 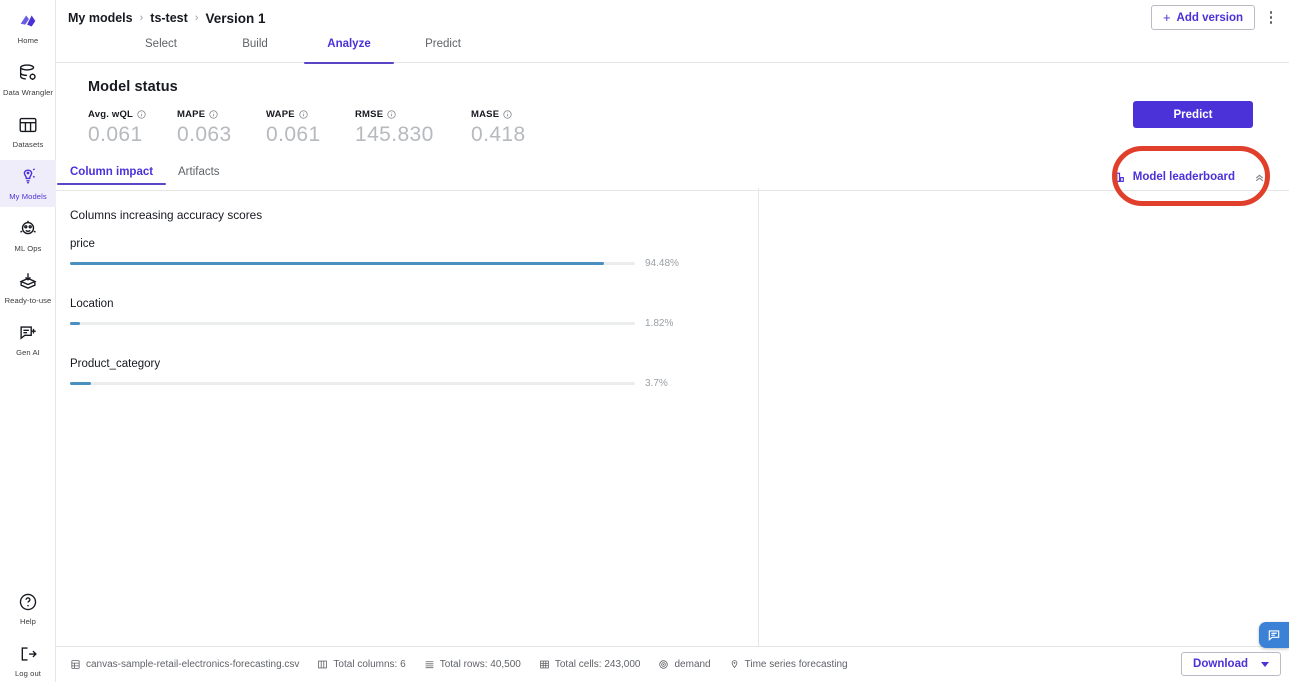 I want to click on impact-column-name: Location, so click(x=92, y=304).